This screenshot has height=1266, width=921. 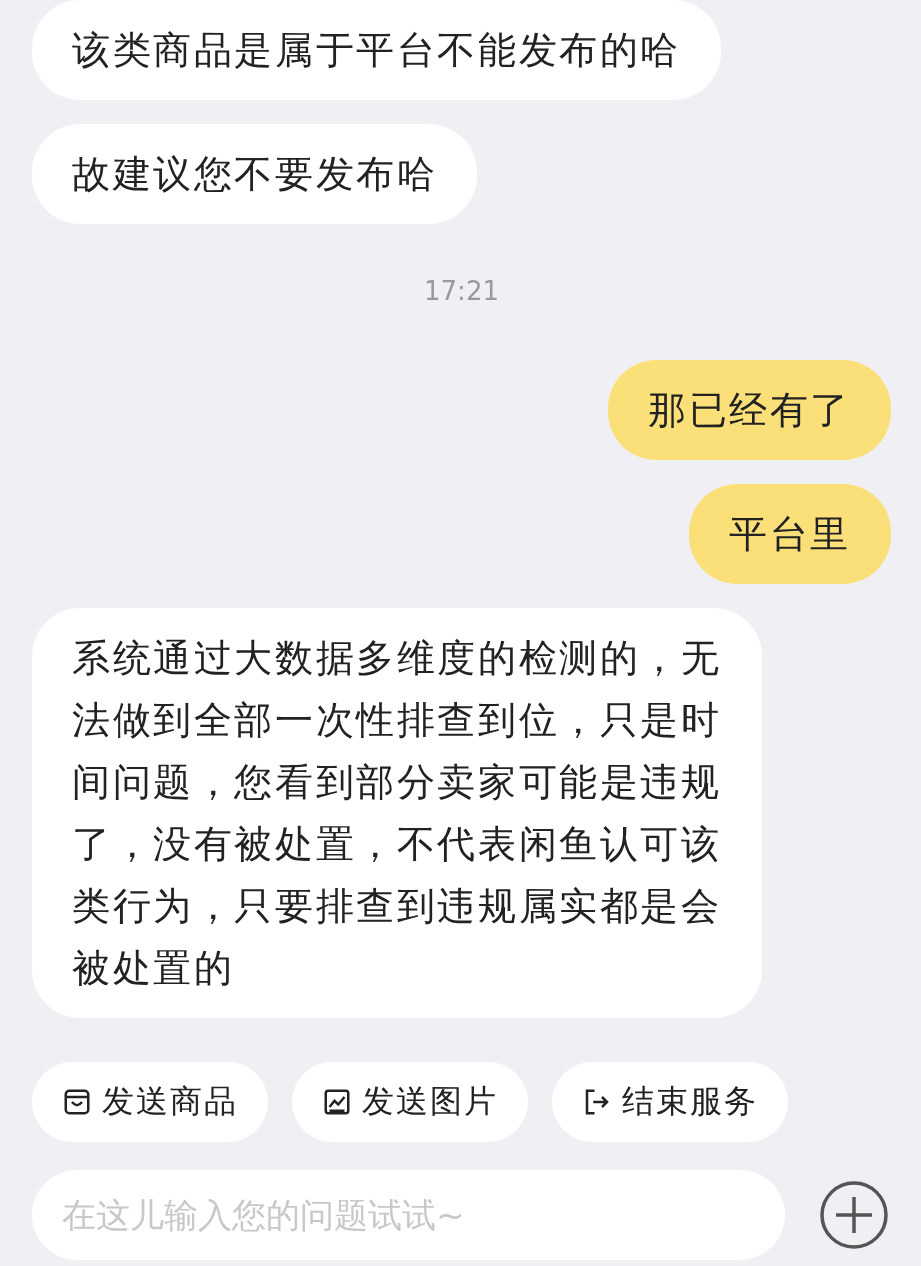 What do you see at coordinates (790, 534) in the screenshot?
I see `message-bubble: 平台里` at bounding box center [790, 534].